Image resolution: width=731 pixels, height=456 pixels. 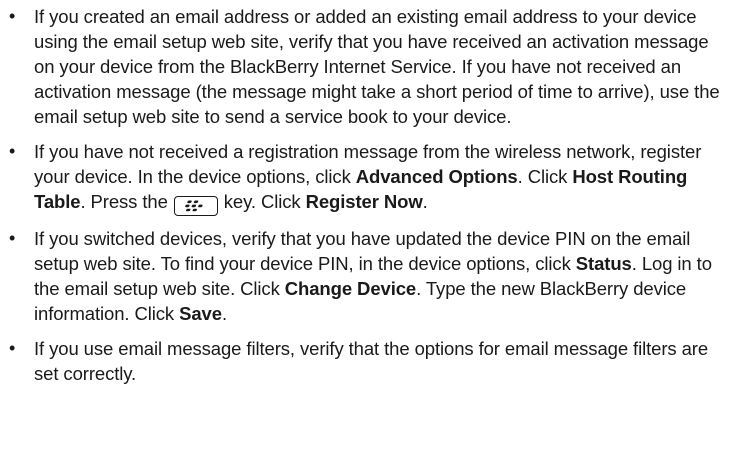 I want to click on change-device-label: Change Device, so click(x=350, y=288).